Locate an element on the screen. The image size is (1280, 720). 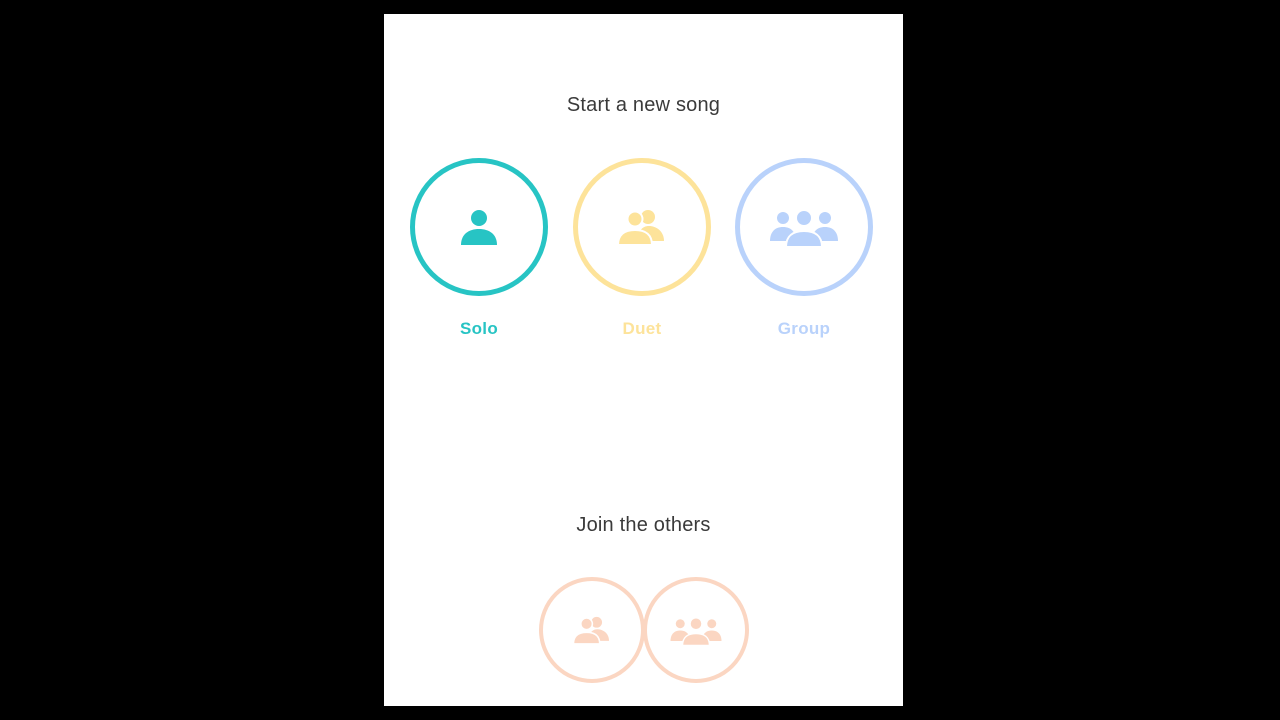
solo-mode-button: Solo is located at coordinates (479, 248).